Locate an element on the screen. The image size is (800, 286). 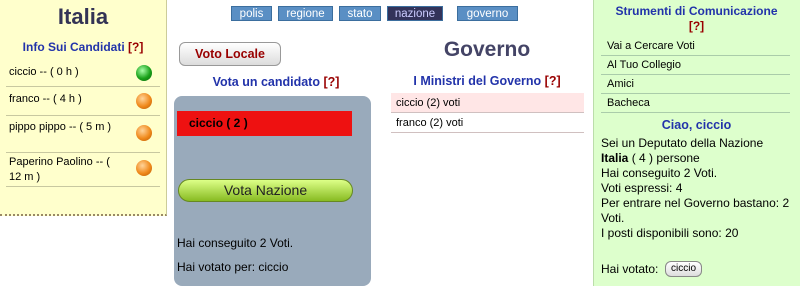
info-candidates-heading: Info Sui Candidati [?] is located at coordinates (83, 47).